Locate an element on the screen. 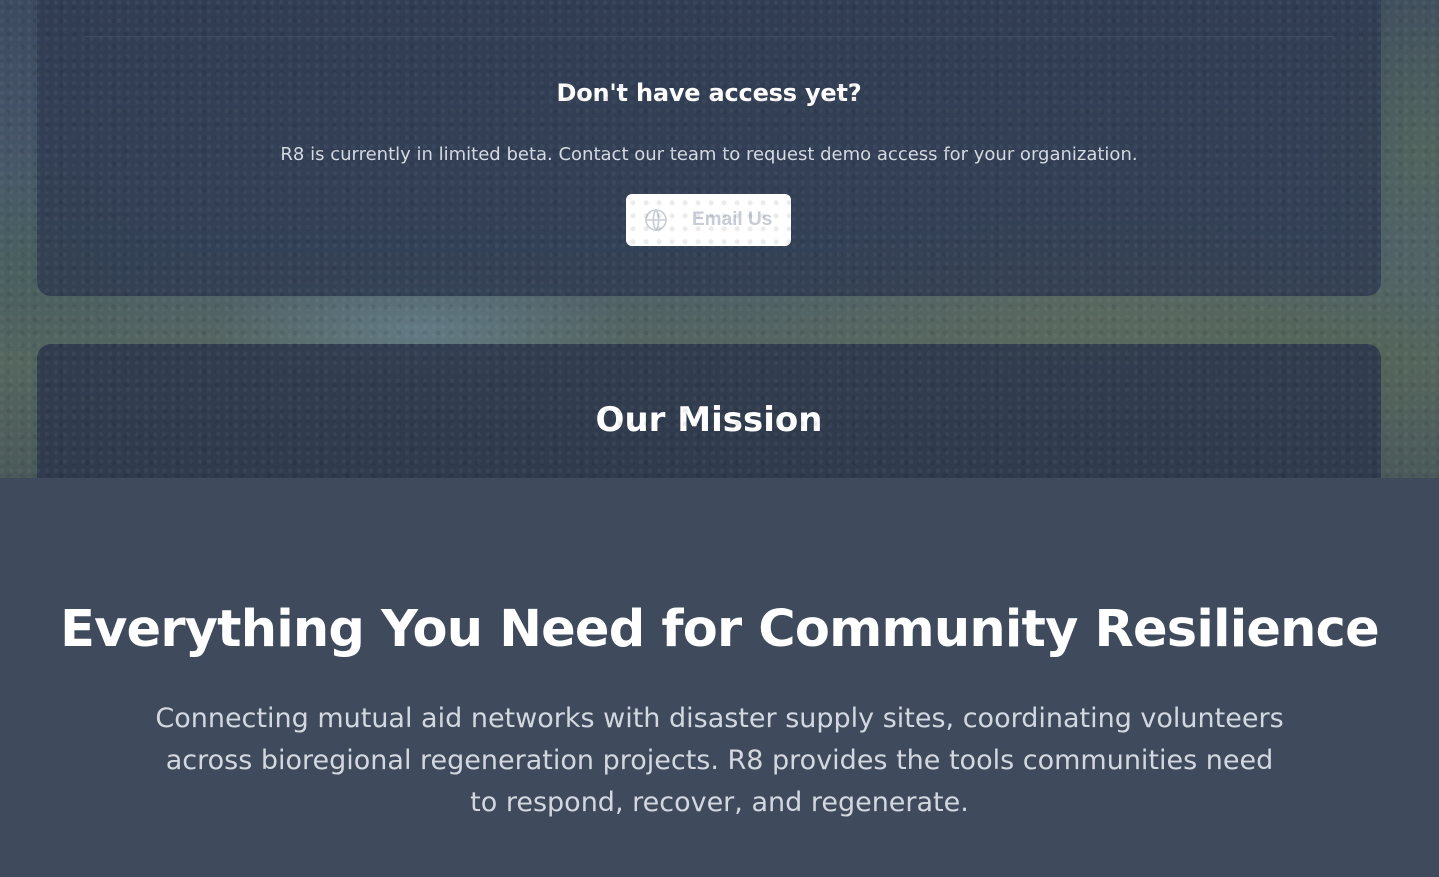  globe-icon is located at coordinates (656, 220).